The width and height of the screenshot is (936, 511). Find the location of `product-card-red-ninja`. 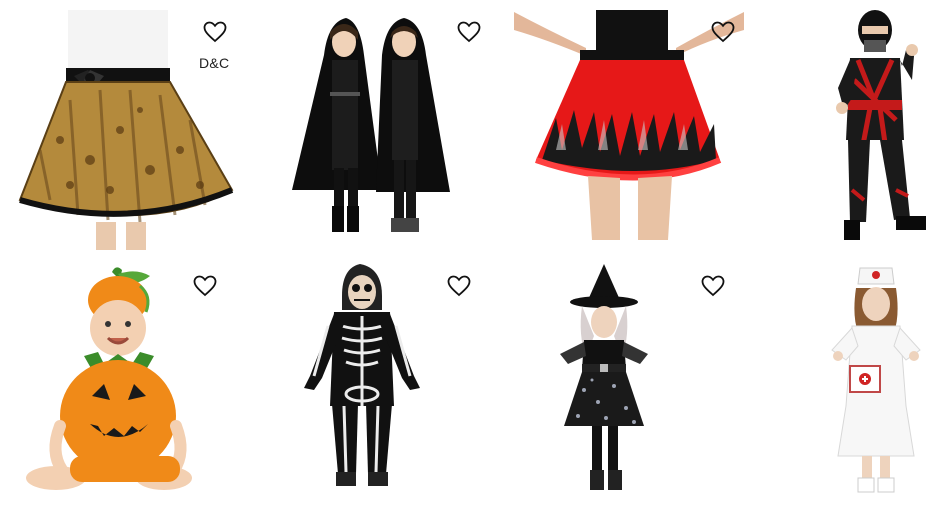

product-card-red-ninja is located at coordinates (849, 125).